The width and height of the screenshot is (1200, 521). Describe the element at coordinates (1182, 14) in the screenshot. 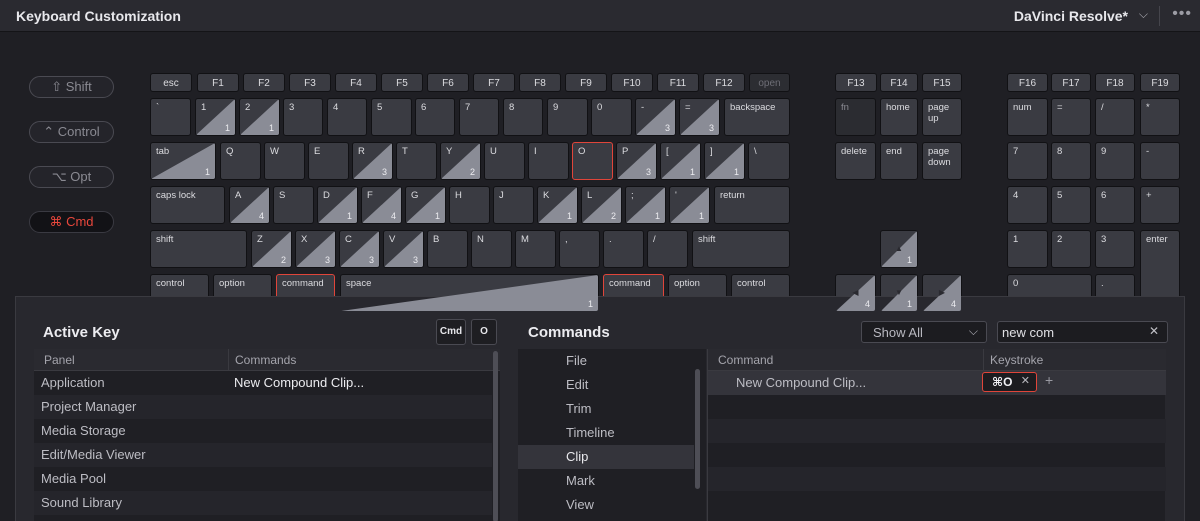

I see `more-options-icon: •••` at that location.